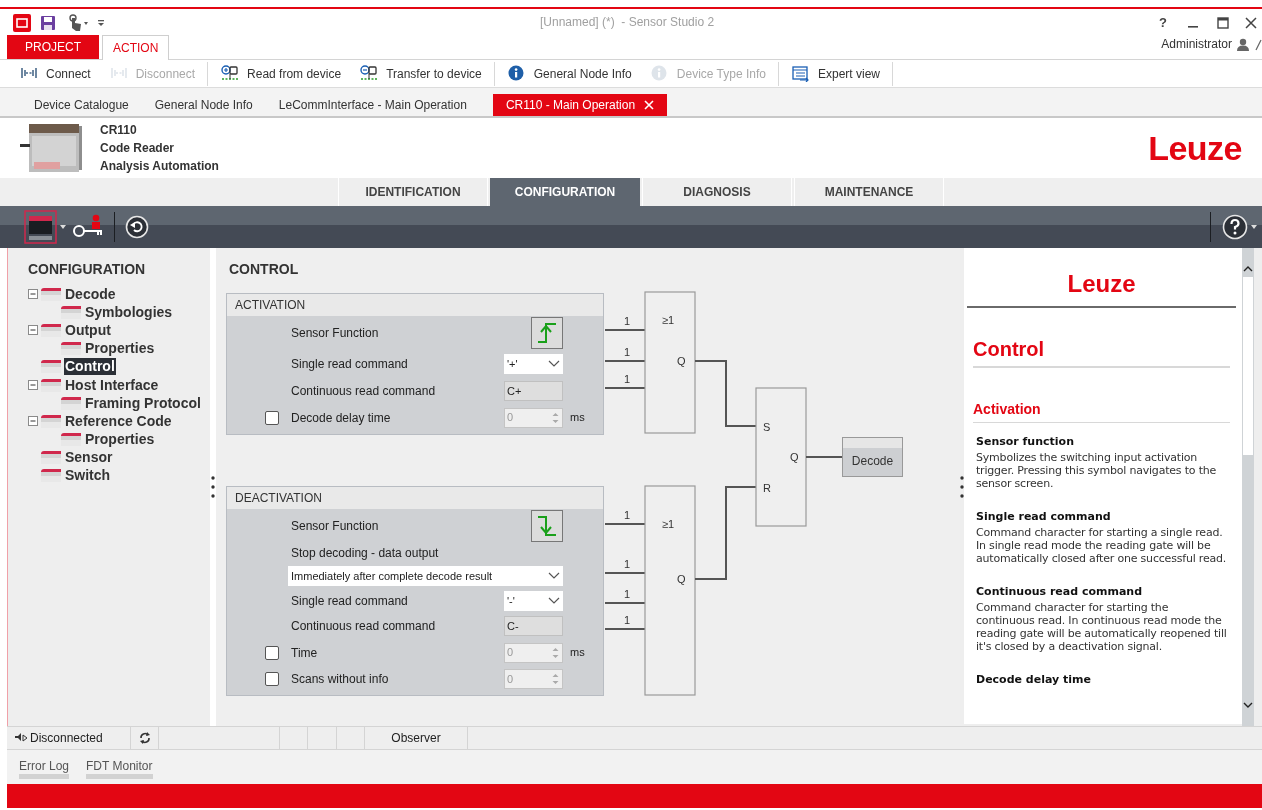 Image resolution: width=1262 pixels, height=810 pixels. I want to click on gate-symbol: ≥1, so click(668, 320).